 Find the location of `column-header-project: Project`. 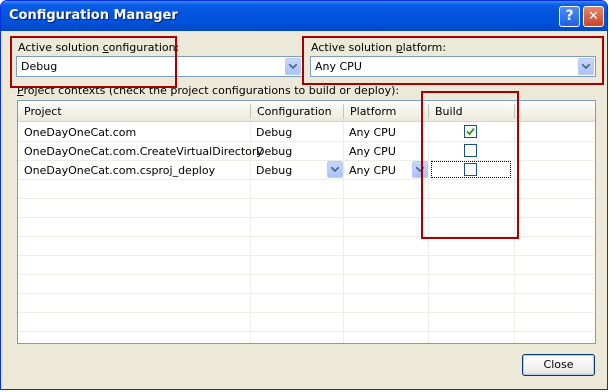

column-header-project: Project is located at coordinates (134, 111).